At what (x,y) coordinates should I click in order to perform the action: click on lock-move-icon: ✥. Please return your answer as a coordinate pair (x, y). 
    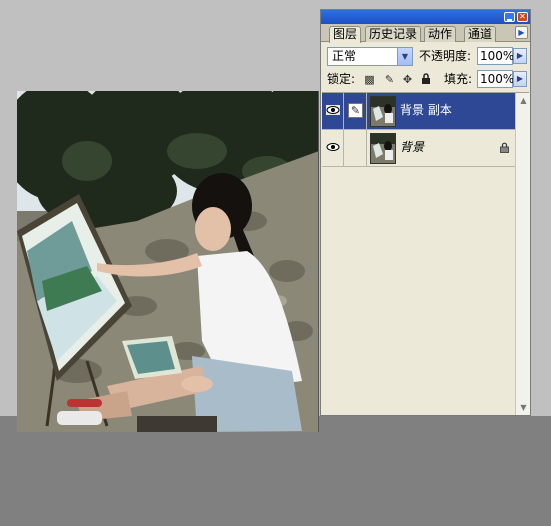
    Looking at the image, I should click on (407, 79).